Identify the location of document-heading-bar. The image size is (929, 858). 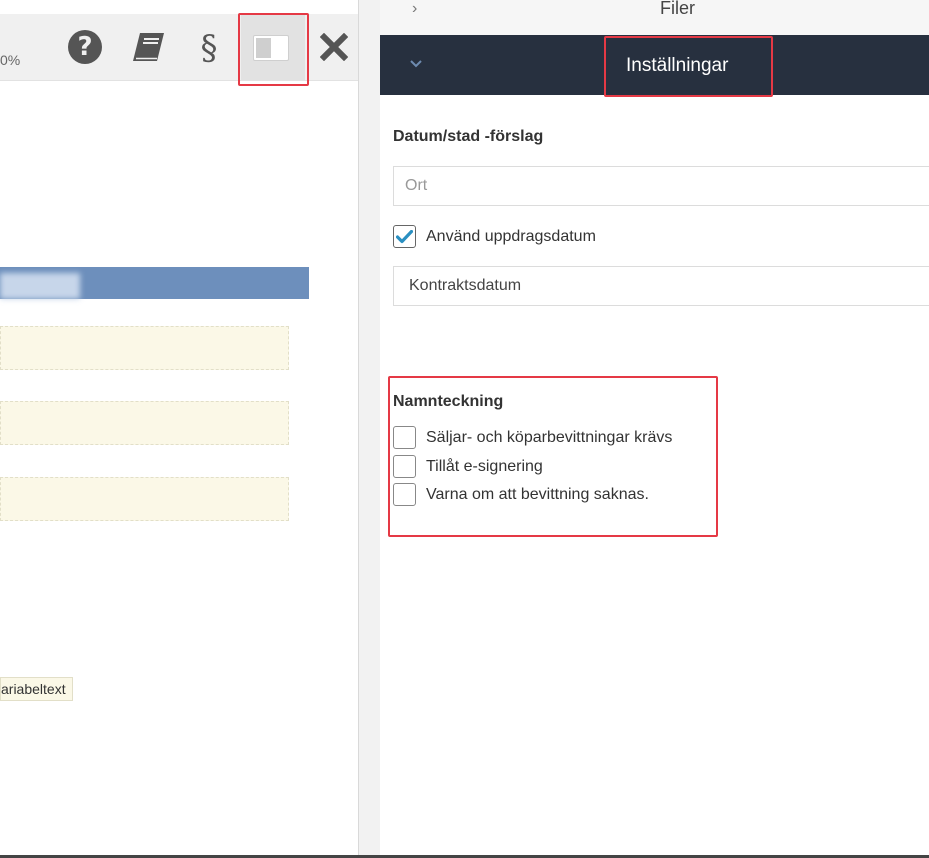
(154, 283).